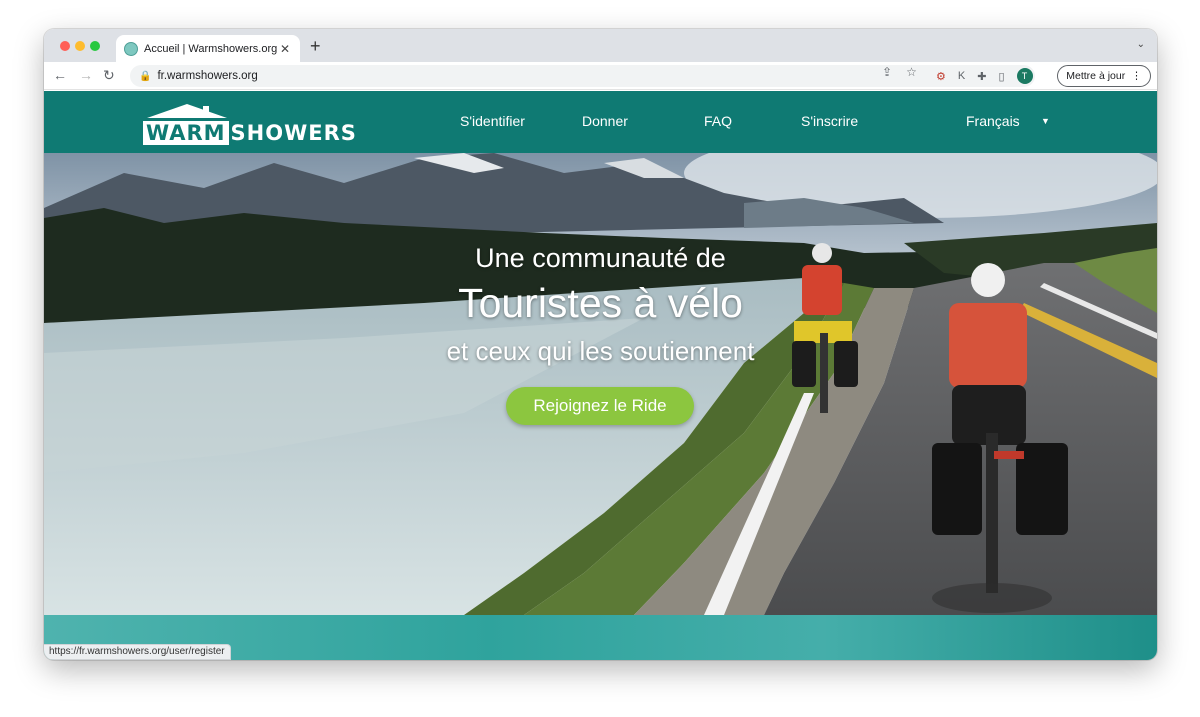  I want to click on logo-warm-text: WARM, so click(186, 133).